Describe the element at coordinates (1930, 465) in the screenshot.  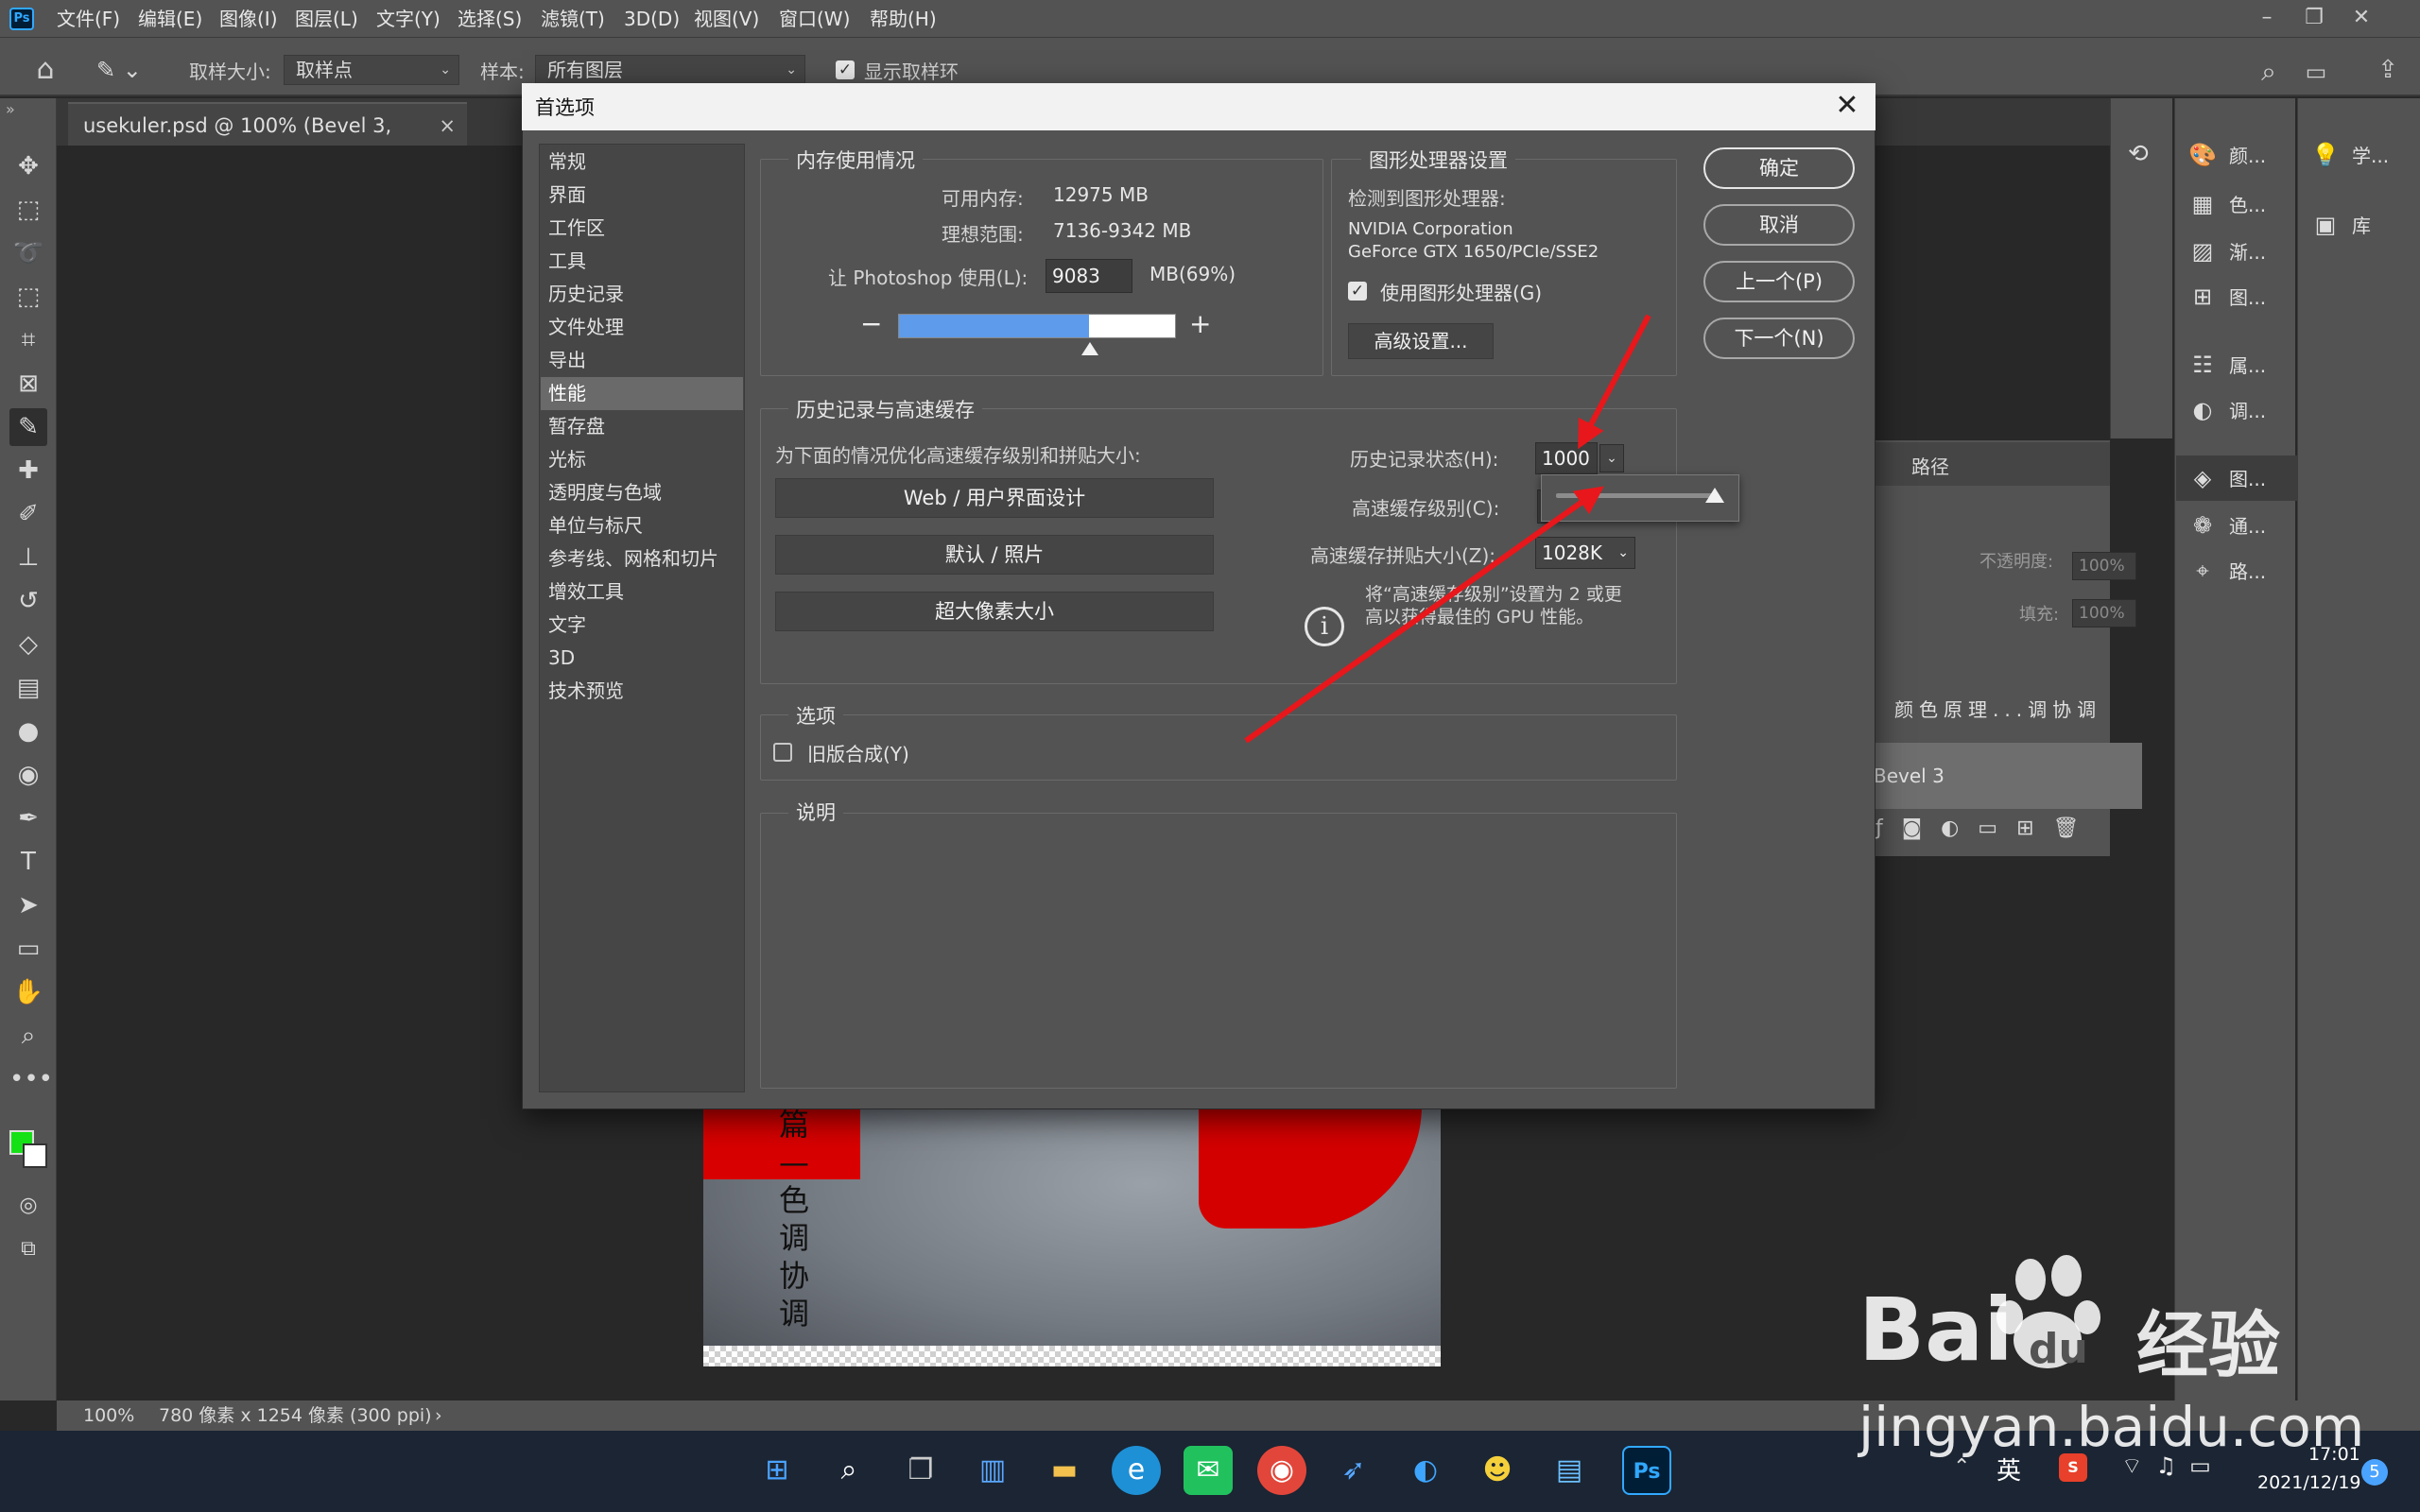
I see `tab-paths: 路径` at that location.